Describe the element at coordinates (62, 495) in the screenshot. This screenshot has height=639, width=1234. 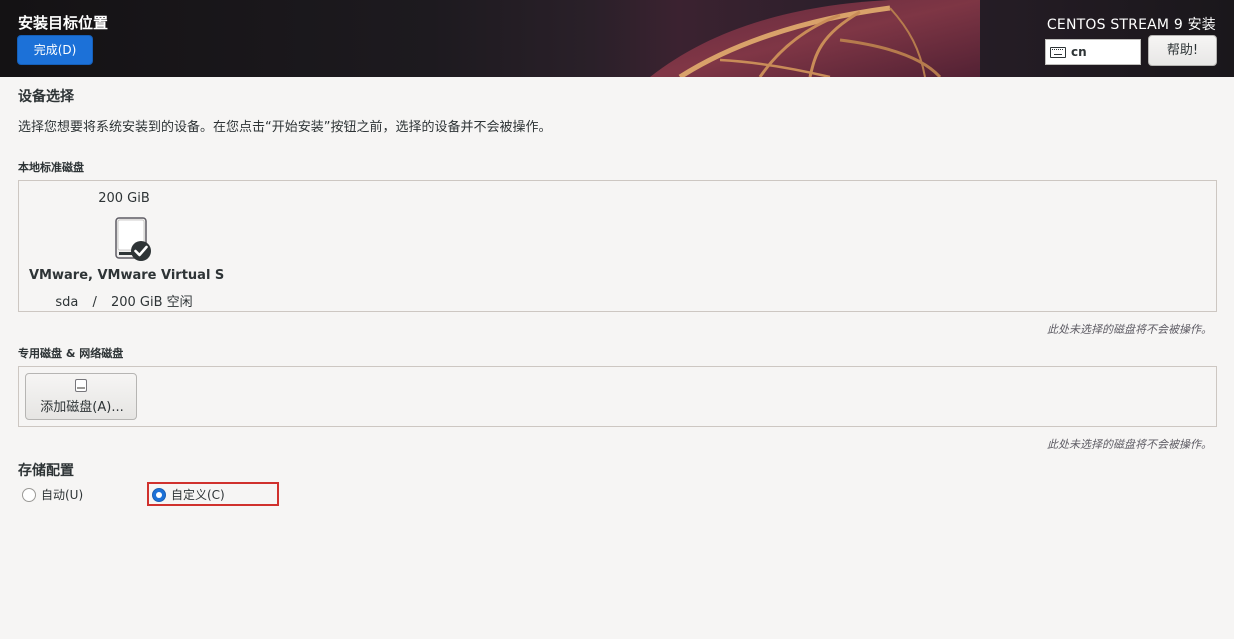
I see `radio-automatic-label: 自动(U)` at that location.